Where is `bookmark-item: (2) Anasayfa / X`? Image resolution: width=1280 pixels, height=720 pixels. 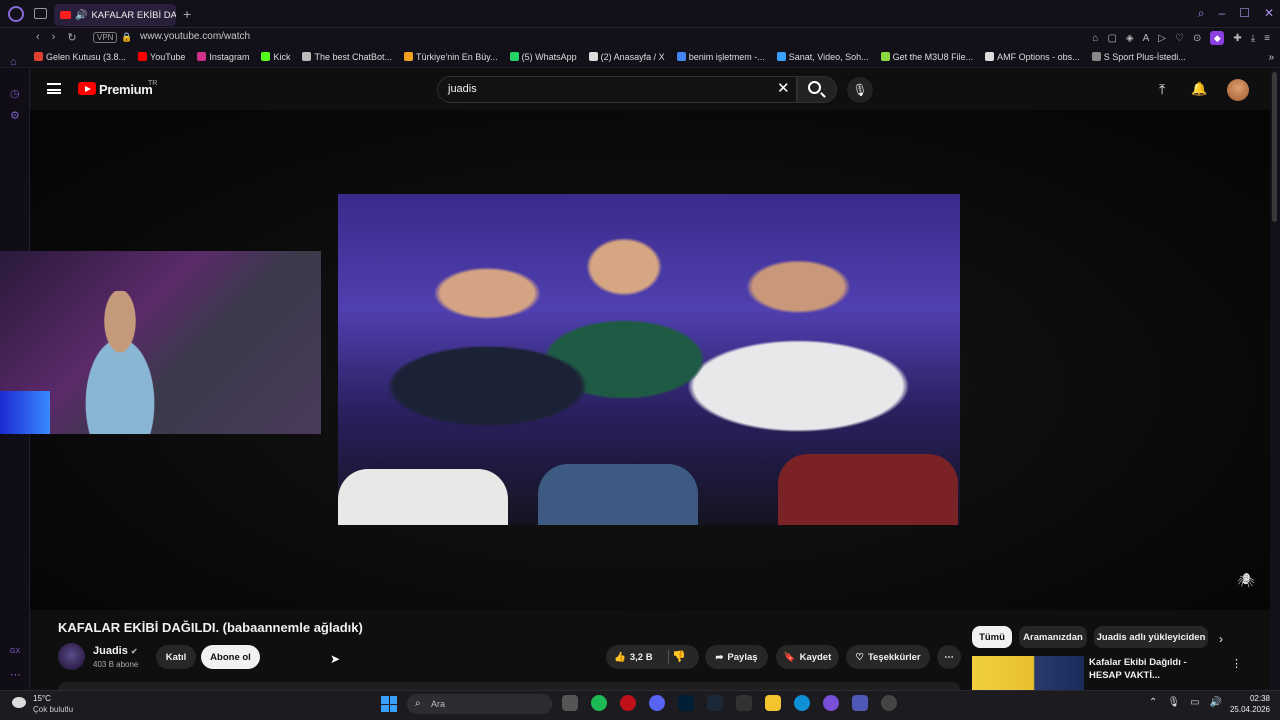
bookmark-item: (2) Anasayfa / X is located at coordinates (626, 57).